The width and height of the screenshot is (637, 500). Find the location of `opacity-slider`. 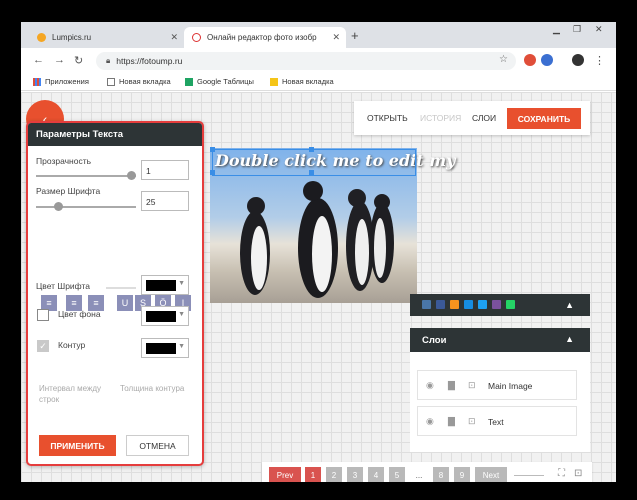

opacity-slider is located at coordinates (86, 175).